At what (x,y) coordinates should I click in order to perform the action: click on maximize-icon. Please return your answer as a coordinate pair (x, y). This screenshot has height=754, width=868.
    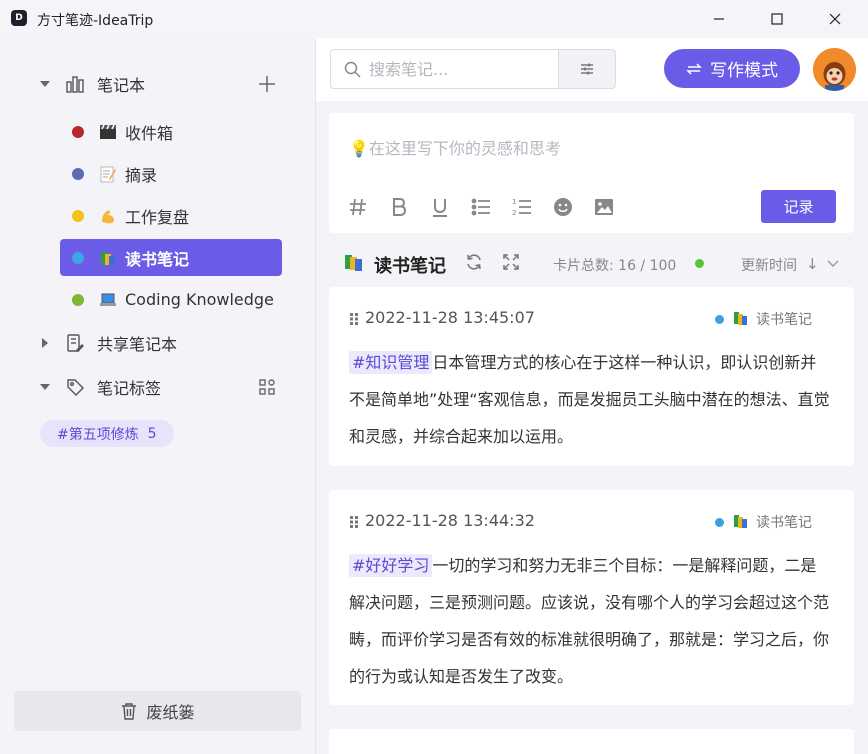
    Looking at the image, I should click on (777, 19).